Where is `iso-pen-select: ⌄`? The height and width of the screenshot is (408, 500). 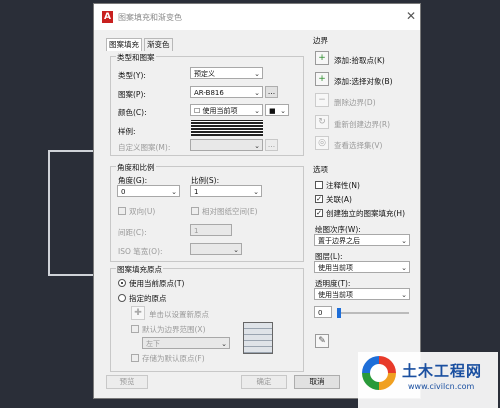
iso-pen-select: ⌄ is located at coordinates (216, 249).